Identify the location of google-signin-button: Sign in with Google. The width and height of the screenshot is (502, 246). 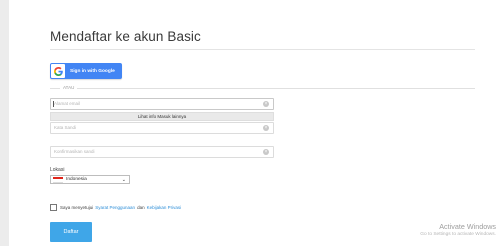
(86, 71).